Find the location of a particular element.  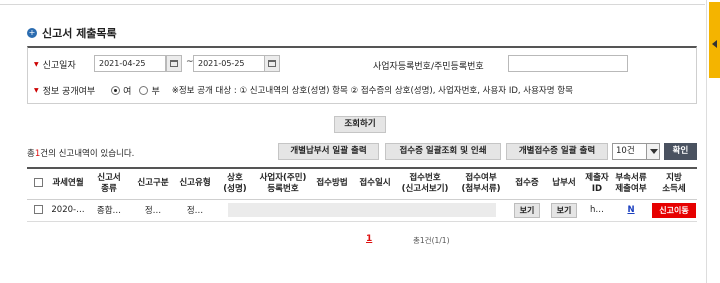

table-row: 2020-… 종합… 정… 정… 보기 보기 h… N 신고이동 is located at coordinates (362, 210).